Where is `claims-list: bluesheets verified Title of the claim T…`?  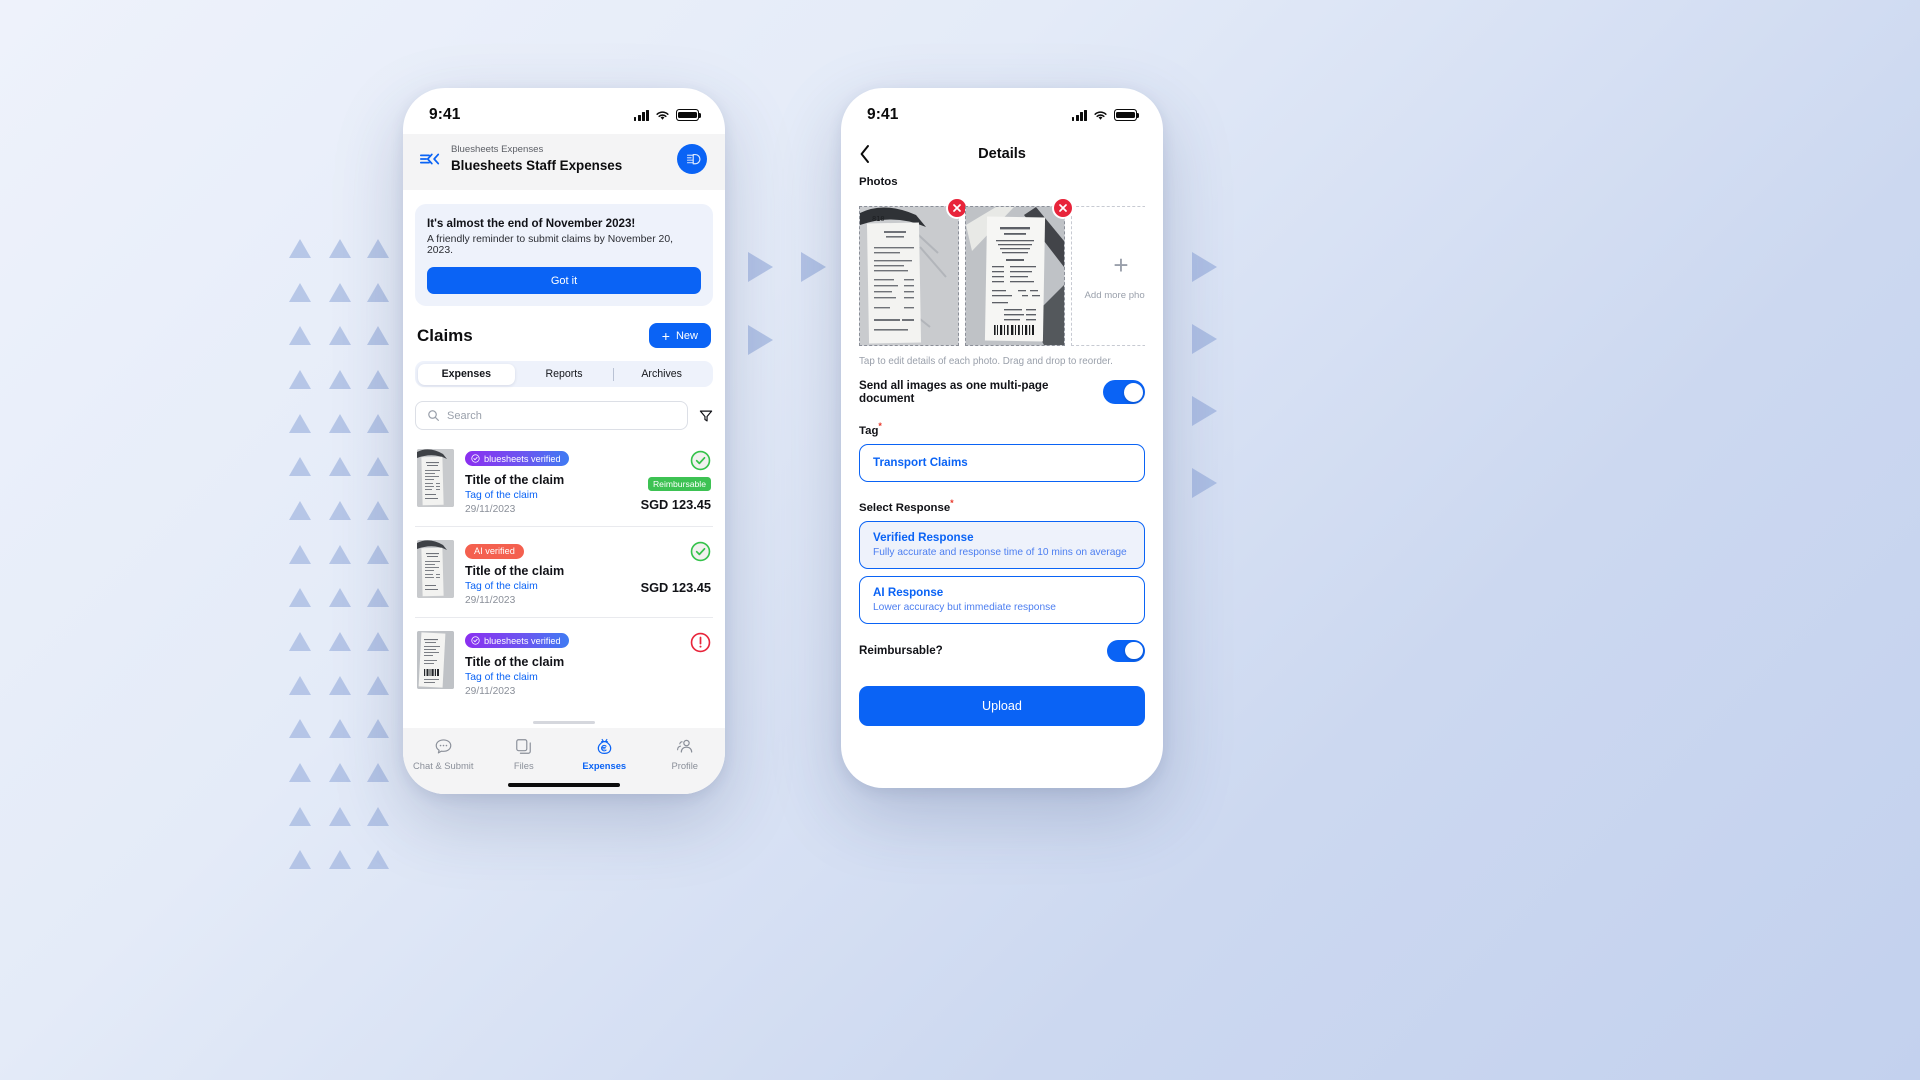 claims-list: bluesheets verified Title of the claim T… is located at coordinates (564, 572).